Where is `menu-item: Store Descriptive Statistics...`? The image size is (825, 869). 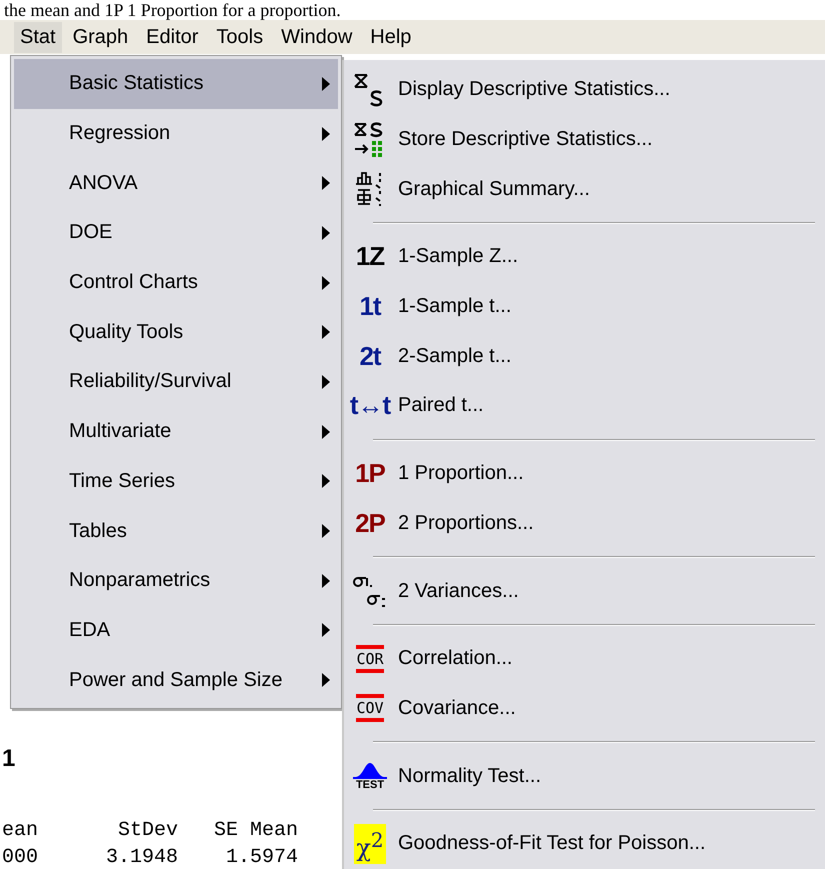 menu-item: Store Descriptive Statistics... is located at coordinates (586, 139).